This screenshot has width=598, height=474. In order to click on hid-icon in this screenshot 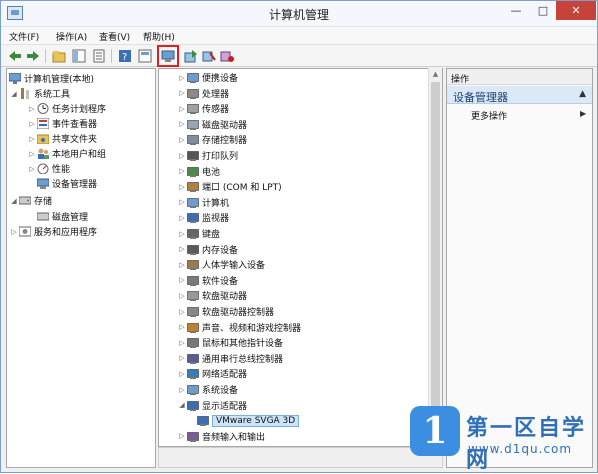, I will do `click(193, 265)`.